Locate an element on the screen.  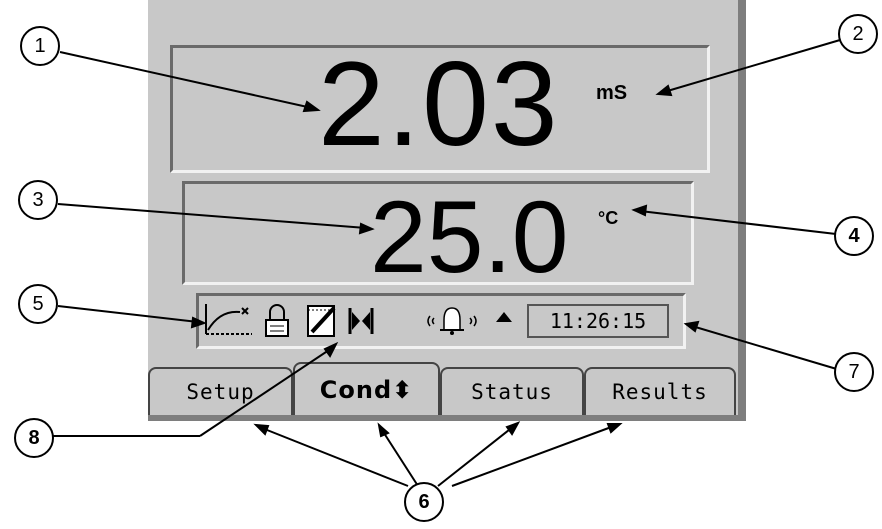
callout-3: 3 is located at coordinates (38, 200).